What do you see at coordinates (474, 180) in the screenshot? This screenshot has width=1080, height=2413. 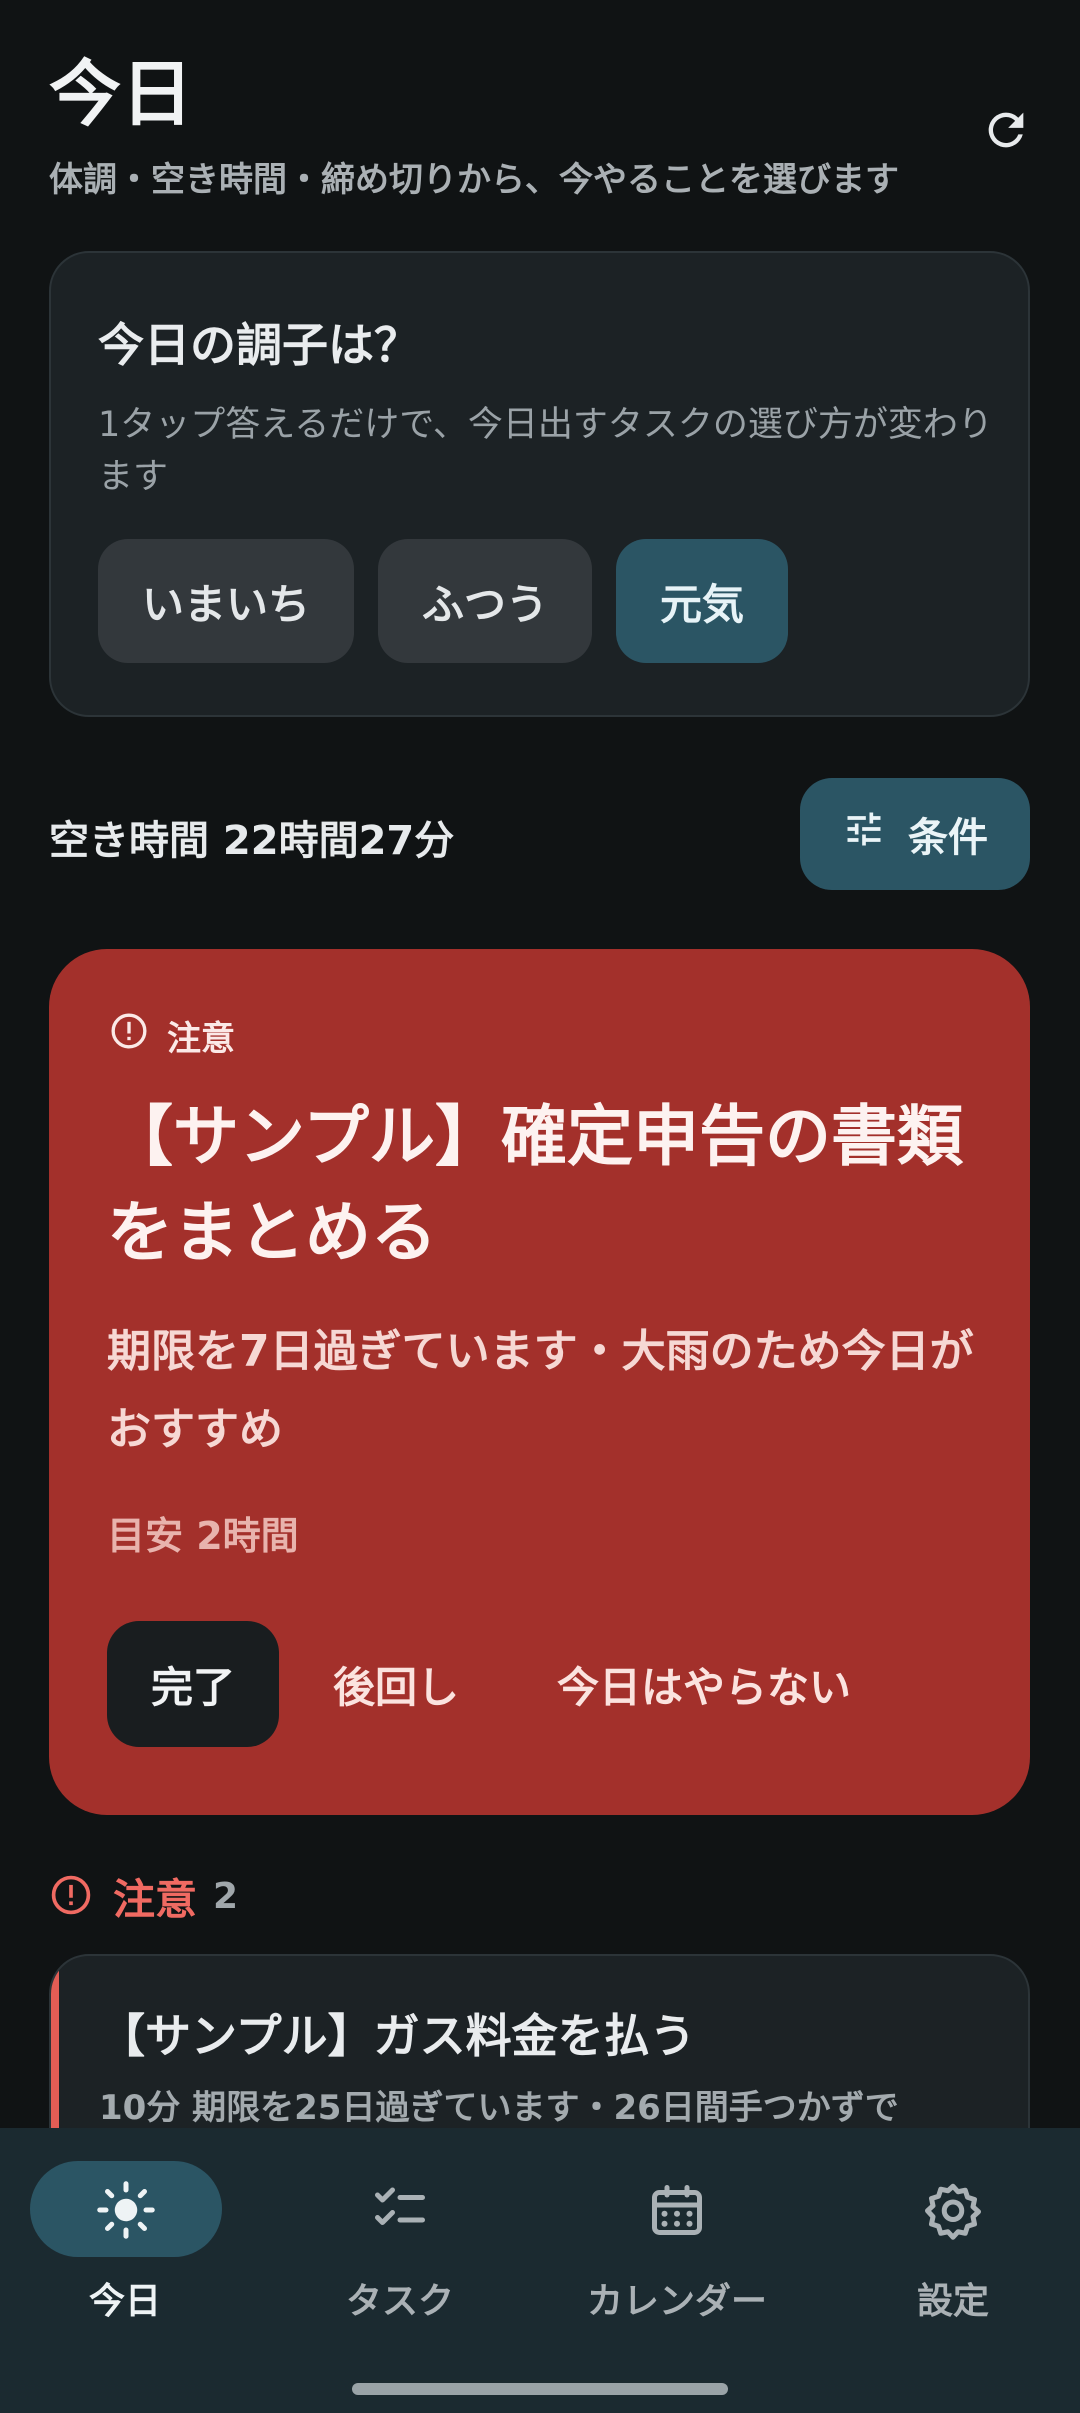 I see `page-subtitle: 体調・空き時間・締め切りから、今やることを選びます` at bounding box center [474, 180].